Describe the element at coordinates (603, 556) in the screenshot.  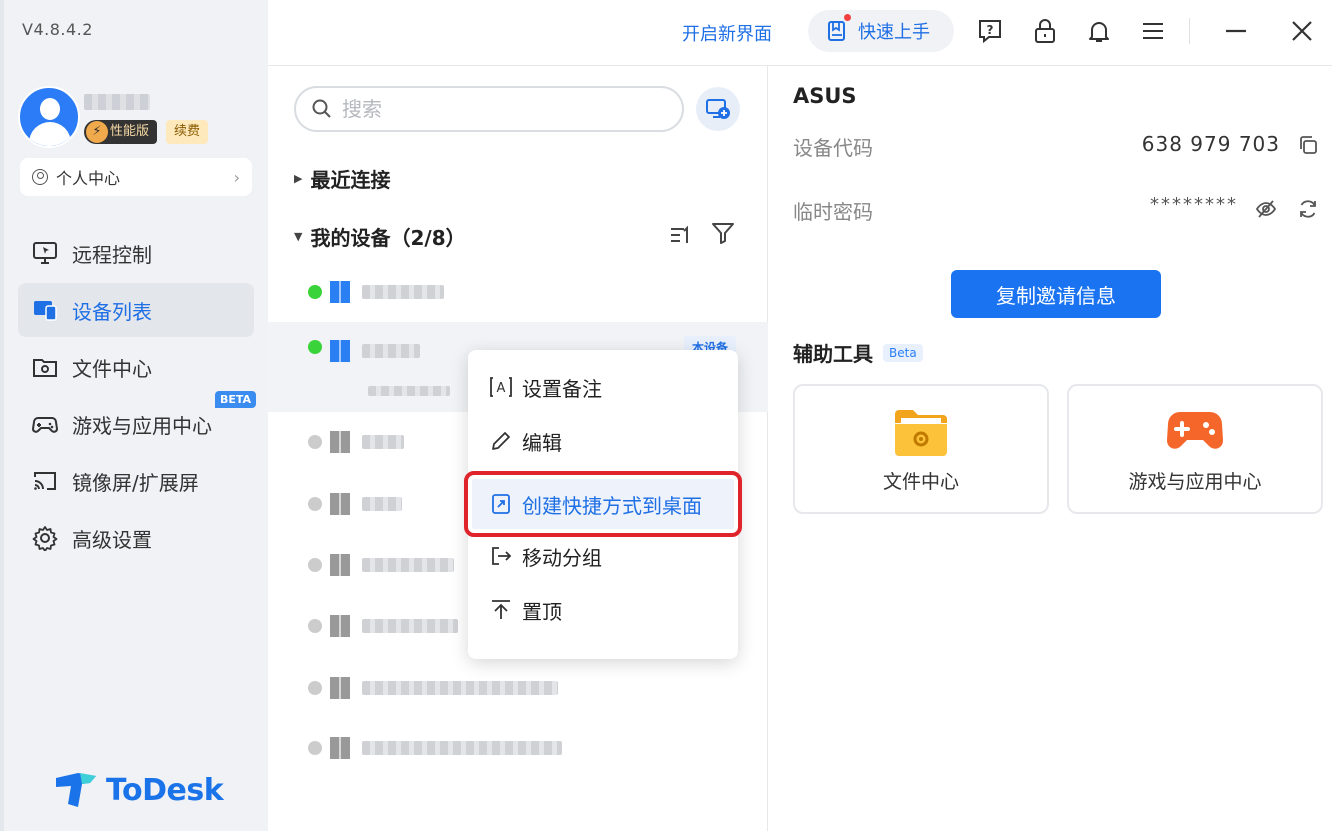
I see `menu-item-move-group: 移动分组` at that location.